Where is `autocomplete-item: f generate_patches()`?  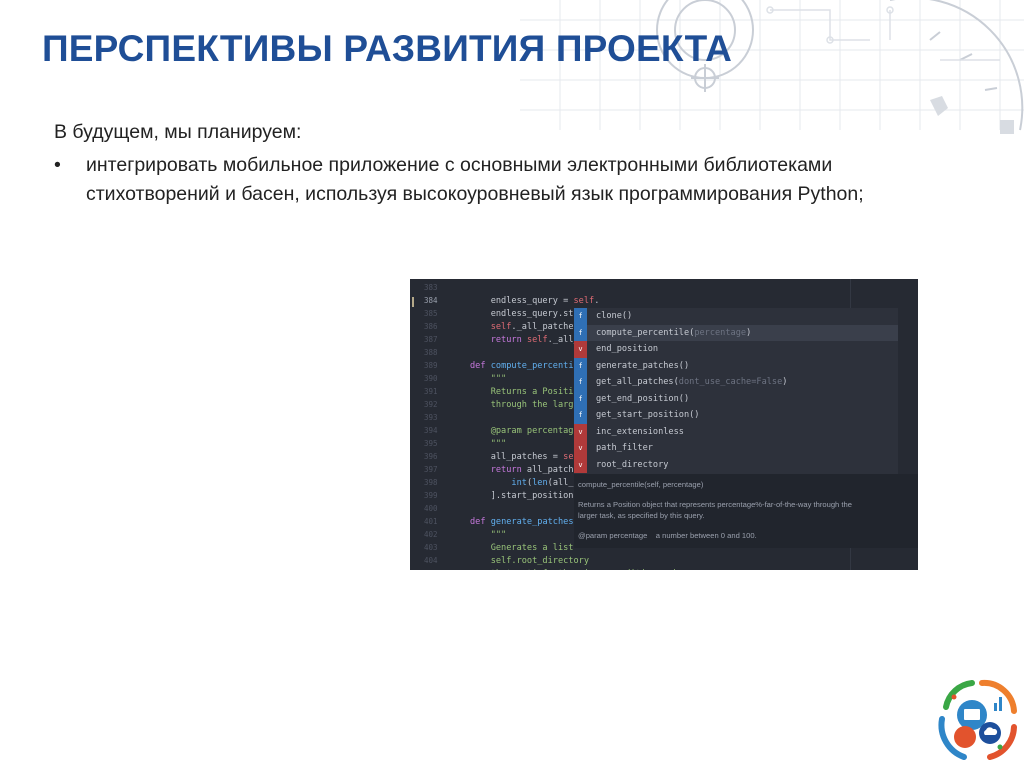
autocomplete-item: f generate_patches() is located at coordinates (736, 365).